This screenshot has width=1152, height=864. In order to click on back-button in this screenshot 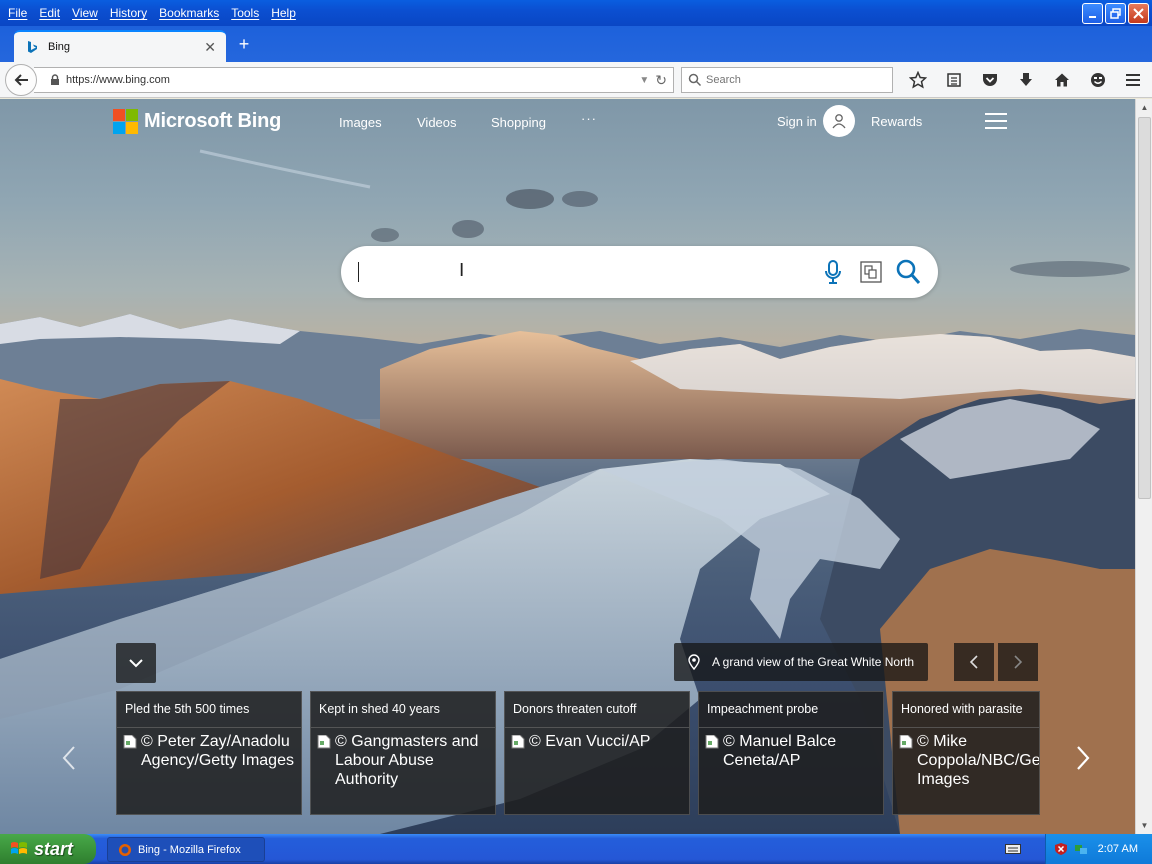, I will do `click(21, 80)`.